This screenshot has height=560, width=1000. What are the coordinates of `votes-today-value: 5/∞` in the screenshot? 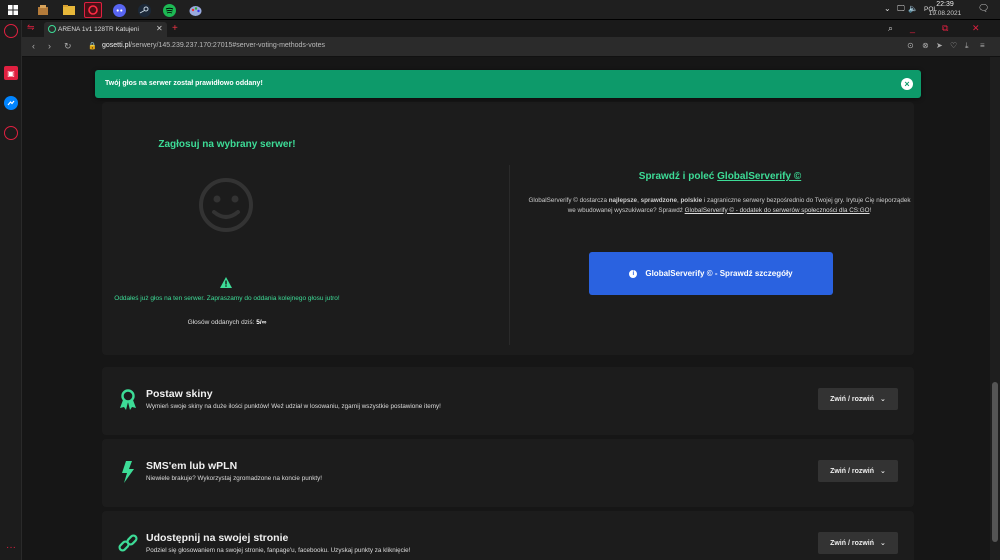 It's located at (261, 322).